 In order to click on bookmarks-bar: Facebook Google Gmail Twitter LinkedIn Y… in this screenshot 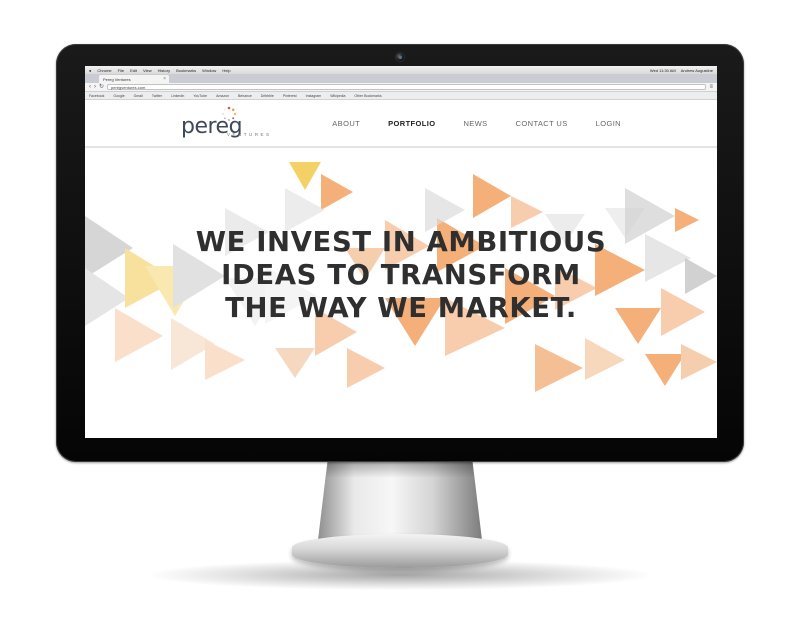, I will do `click(401, 96)`.